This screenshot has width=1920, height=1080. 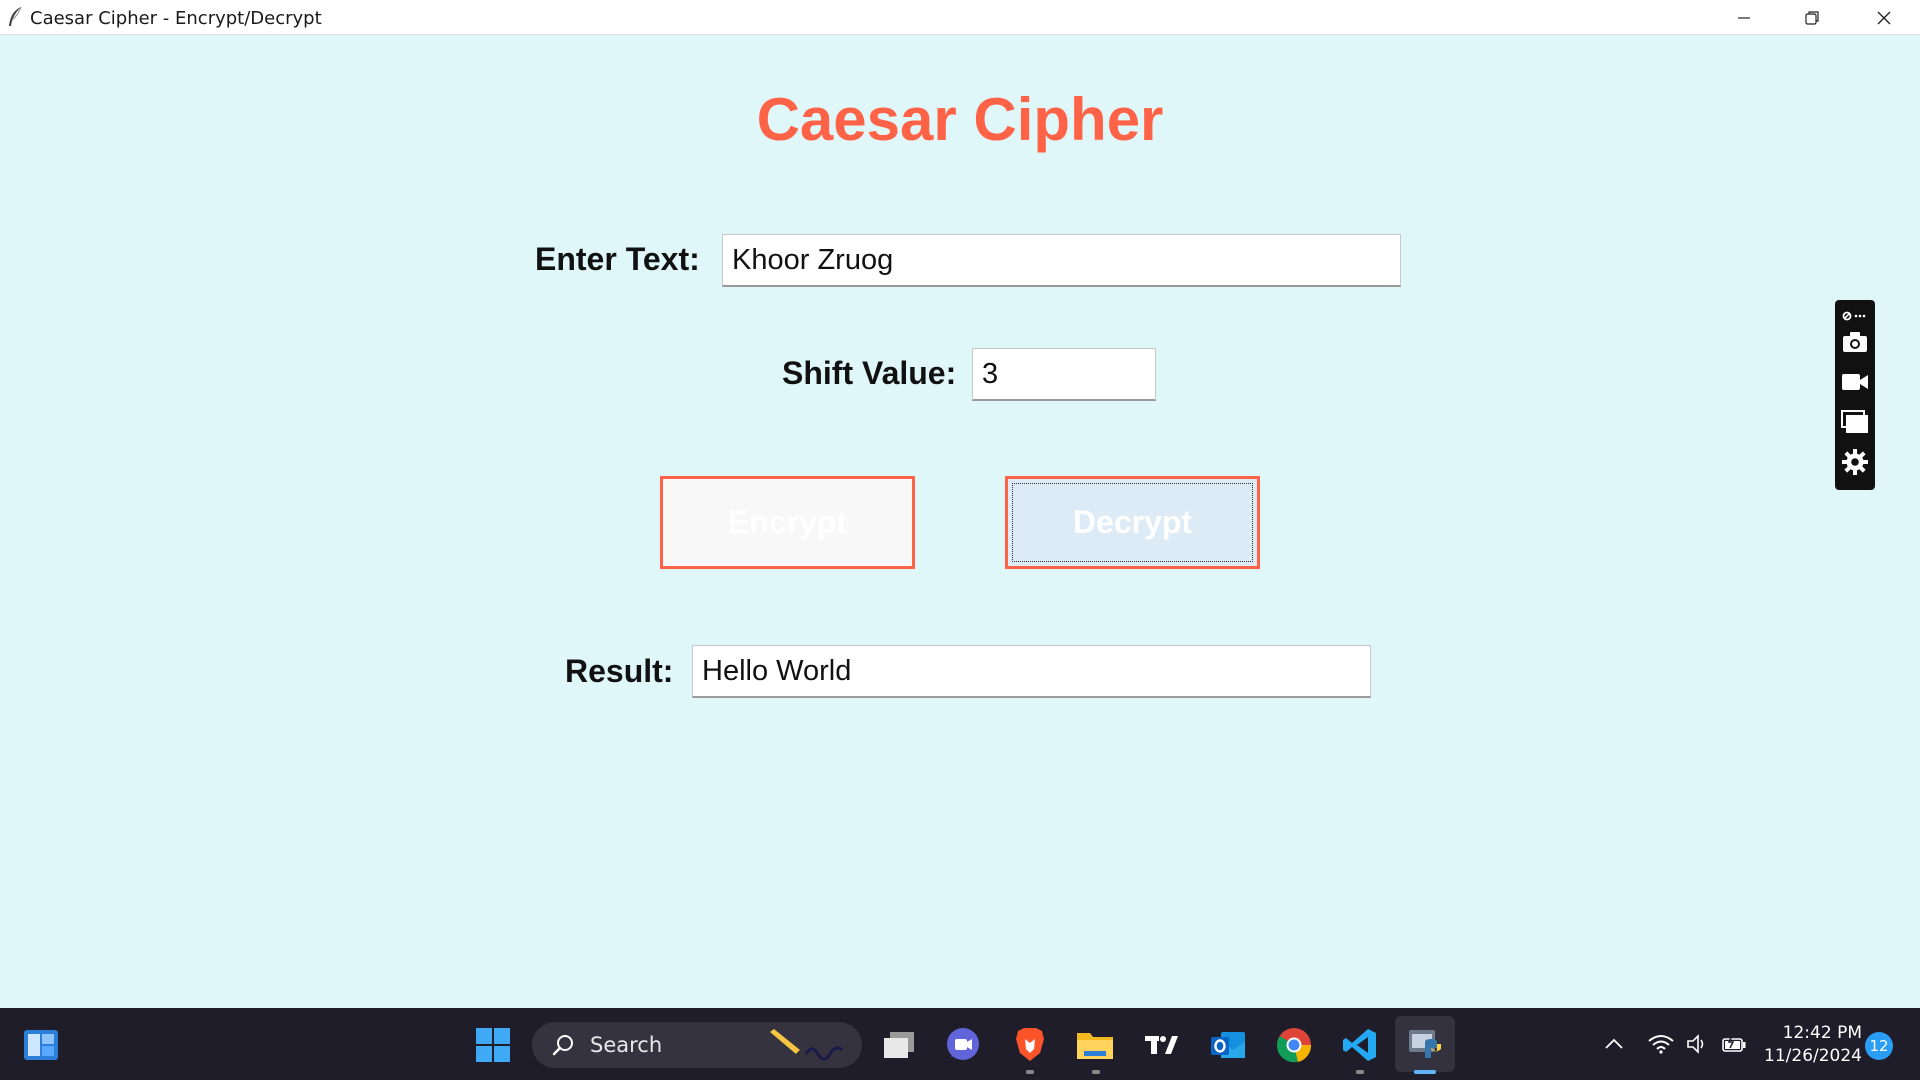 I want to click on task-view-icon, so click(x=899, y=1045).